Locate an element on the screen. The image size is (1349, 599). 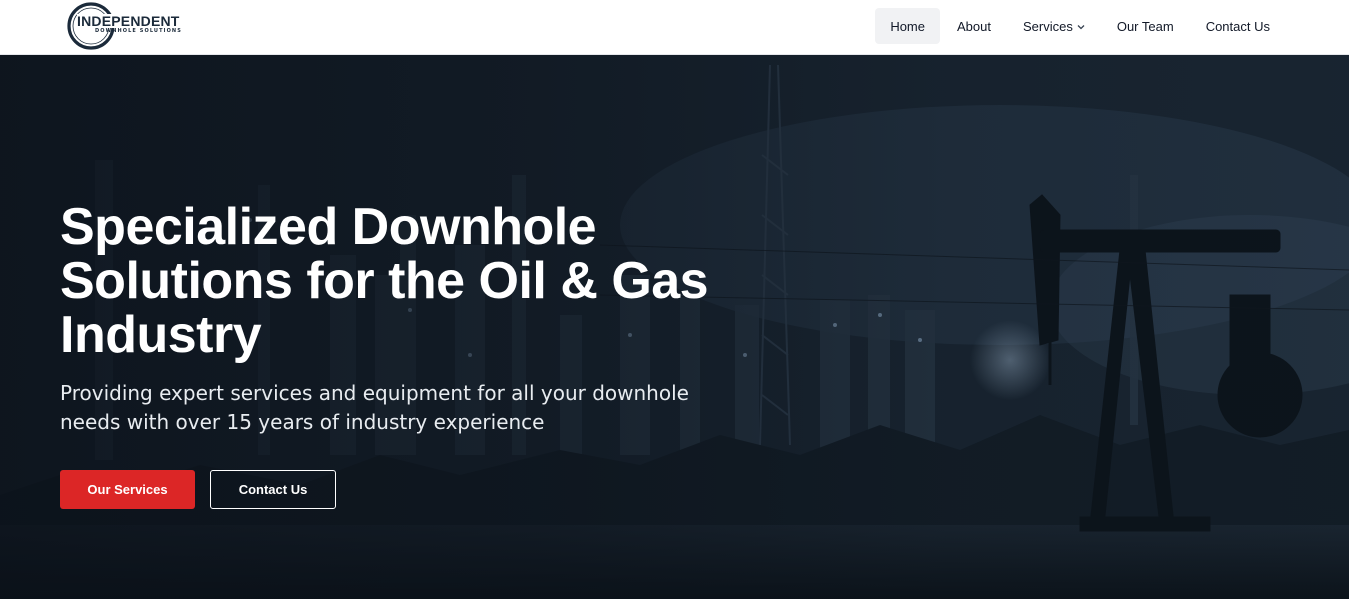
logo-wordmark: INDEPENDENT is located at coordinates (129, 21).